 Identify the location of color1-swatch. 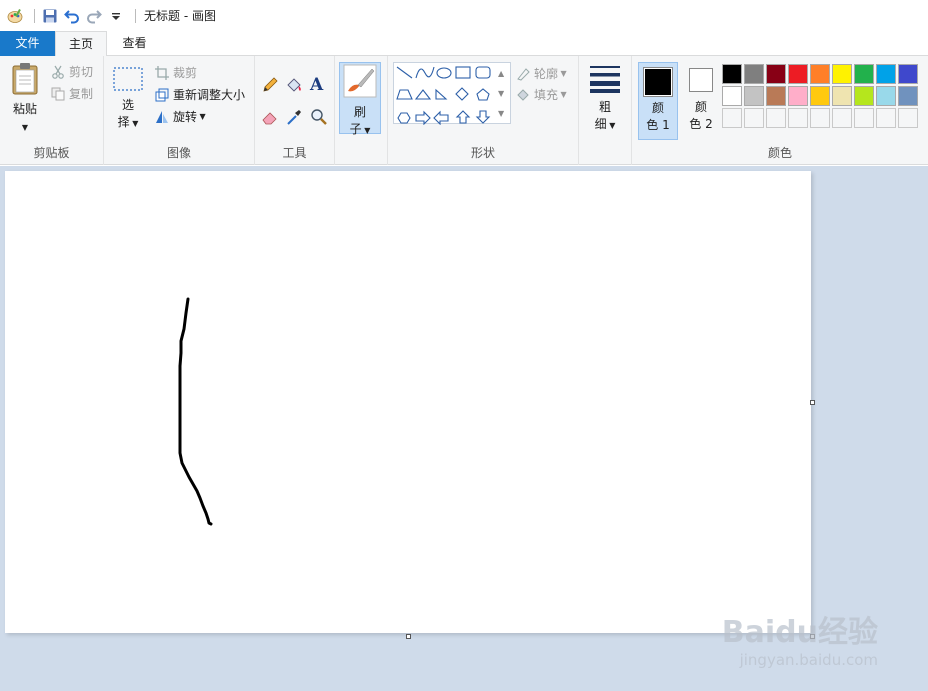
(658, 82).